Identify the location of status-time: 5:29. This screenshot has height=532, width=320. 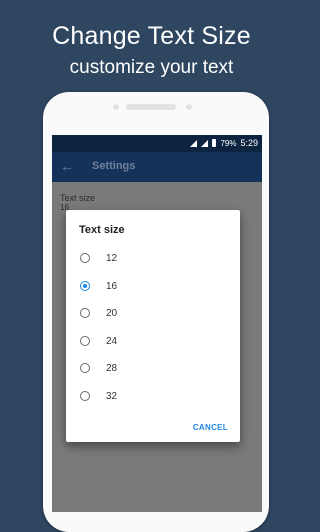
(249, 143).